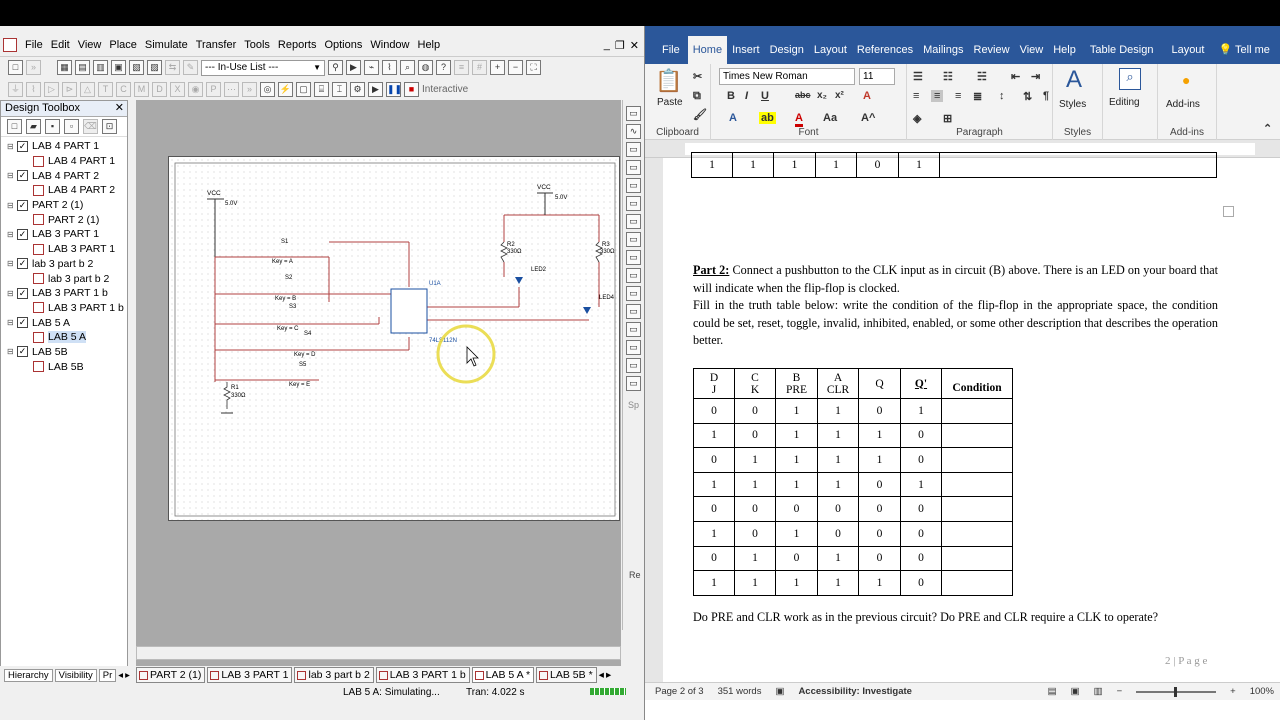 Image resolution: width=1280 pixels, height=720 pixels. What do you see at coordinates (755, 383) in the screenshot?
I see `header-ck: CK` at bounding box center [755, 383].